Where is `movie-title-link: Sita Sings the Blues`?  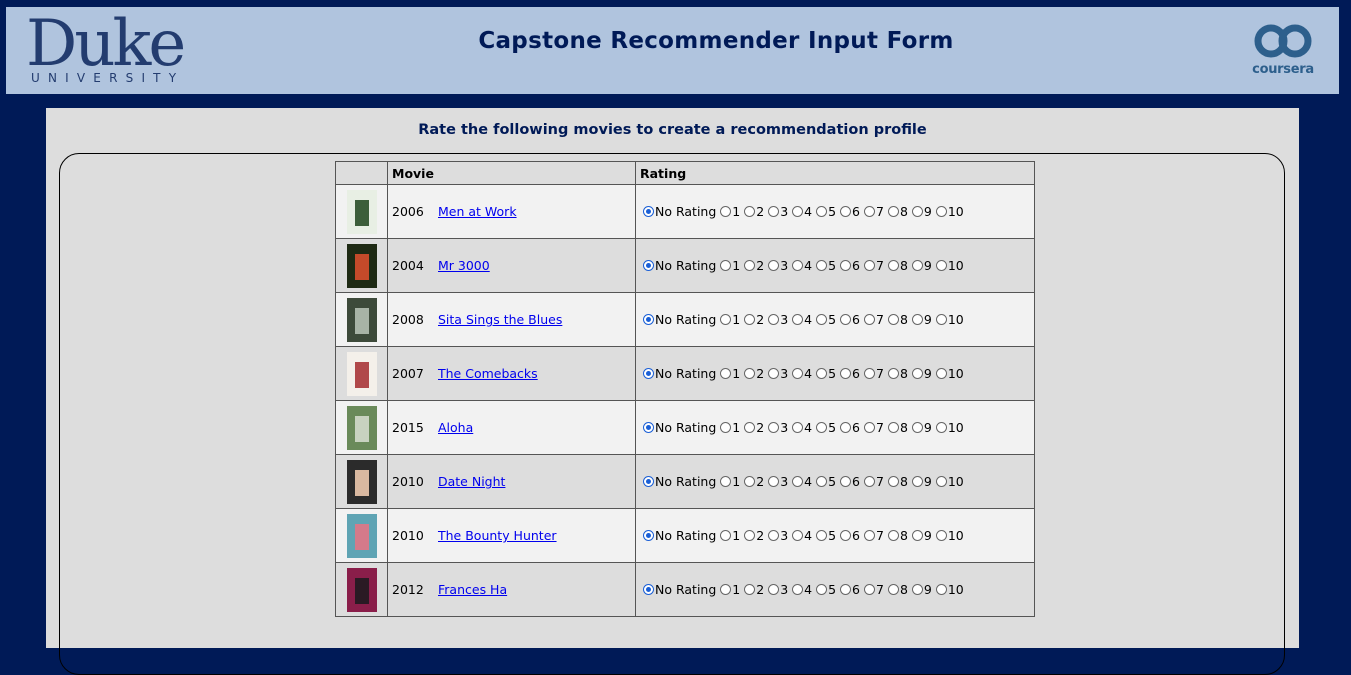
movie-title-link: Sita Sings the Blues is located at coordinates (500, 319).